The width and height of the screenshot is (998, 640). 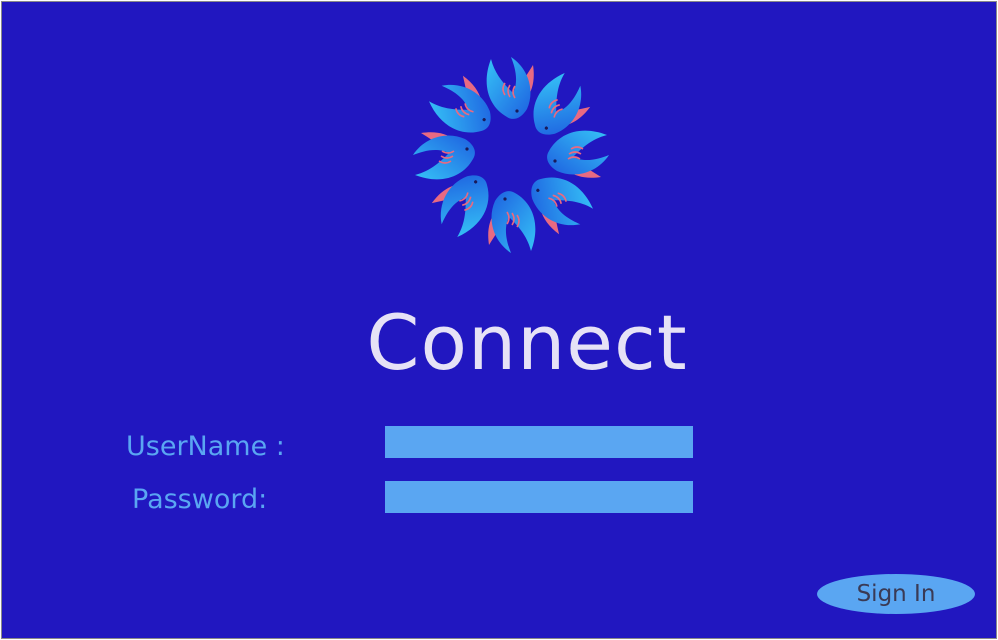 I want to click on username-input, so click(x=539, y=442).